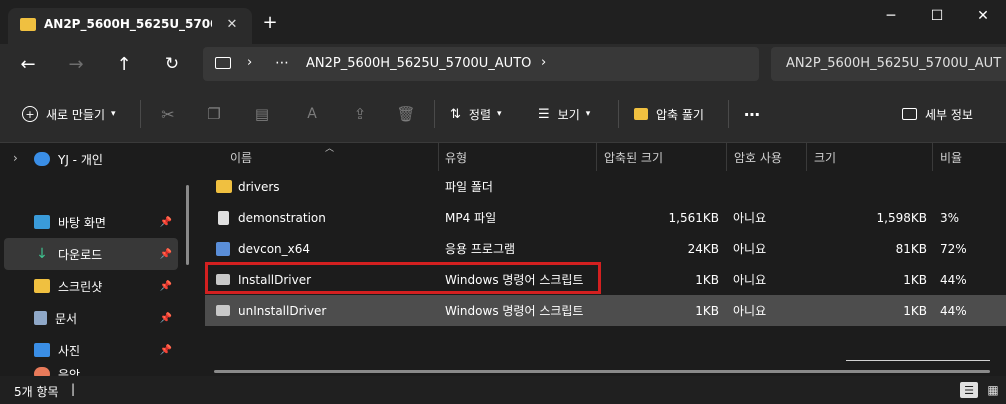 The width and height of the screenshot is (1006, 404). I want to click on column-header-type: 유형, so click(515, 157).